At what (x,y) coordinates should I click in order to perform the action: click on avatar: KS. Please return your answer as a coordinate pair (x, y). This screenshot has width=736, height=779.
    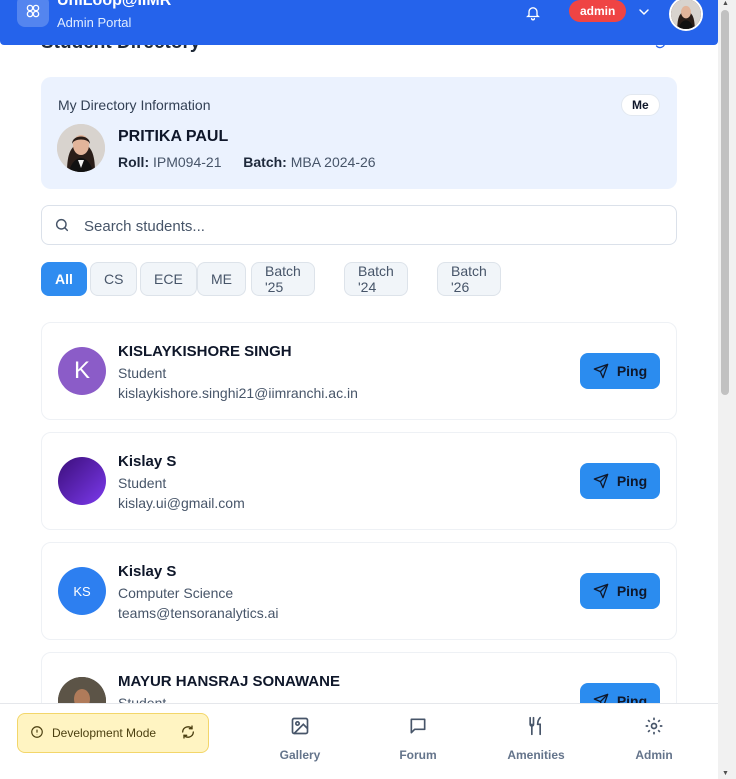
    Looking at the image, I should click on (82, 591).